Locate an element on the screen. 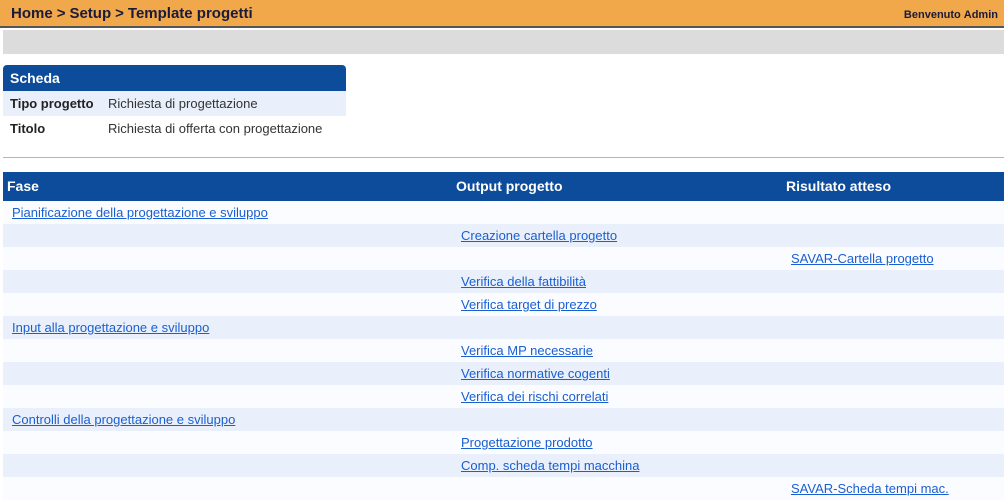  risultato-link: SAVAR-Cartella progetto is located at coordinates (862, 258).